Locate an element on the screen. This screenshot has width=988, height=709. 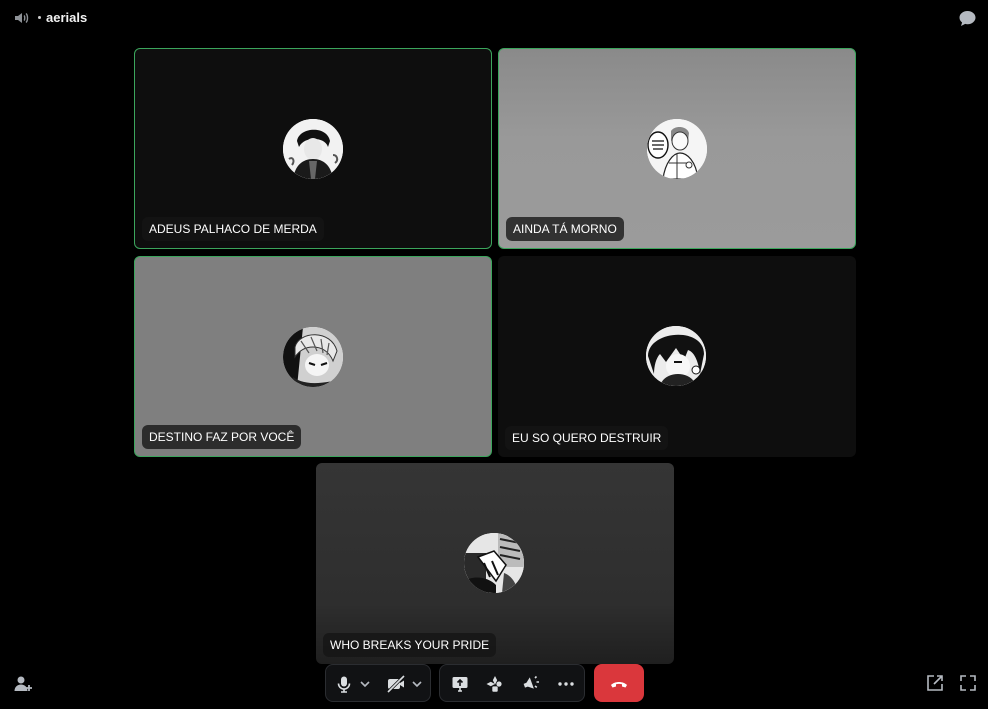
popout-icon is located at coordinates (935, 683).